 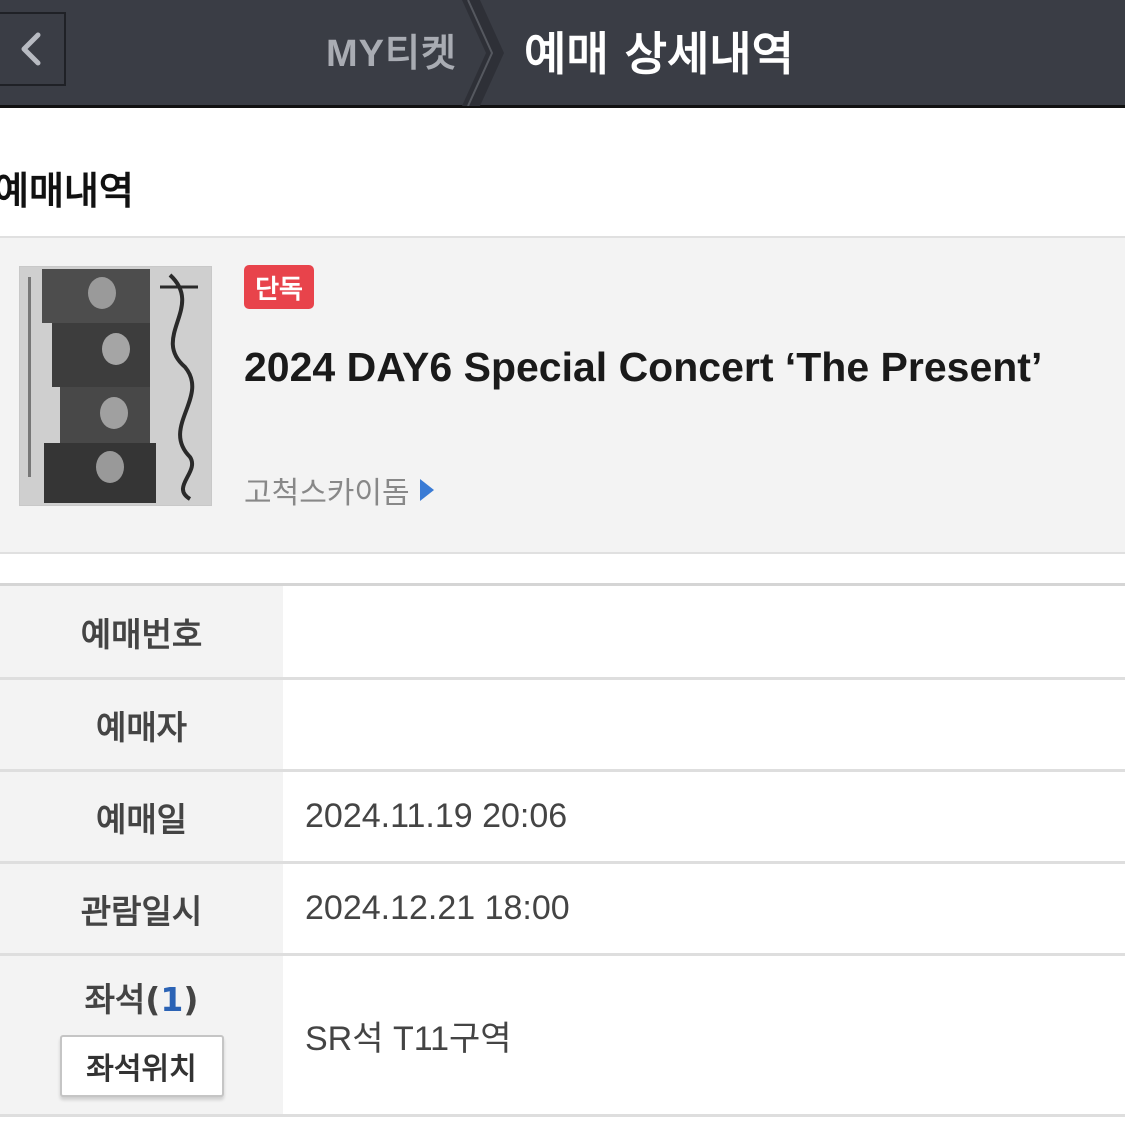 I want to click on viewing-datetime-value: 2024.12.21 18:00, so click(x=704, y=908).